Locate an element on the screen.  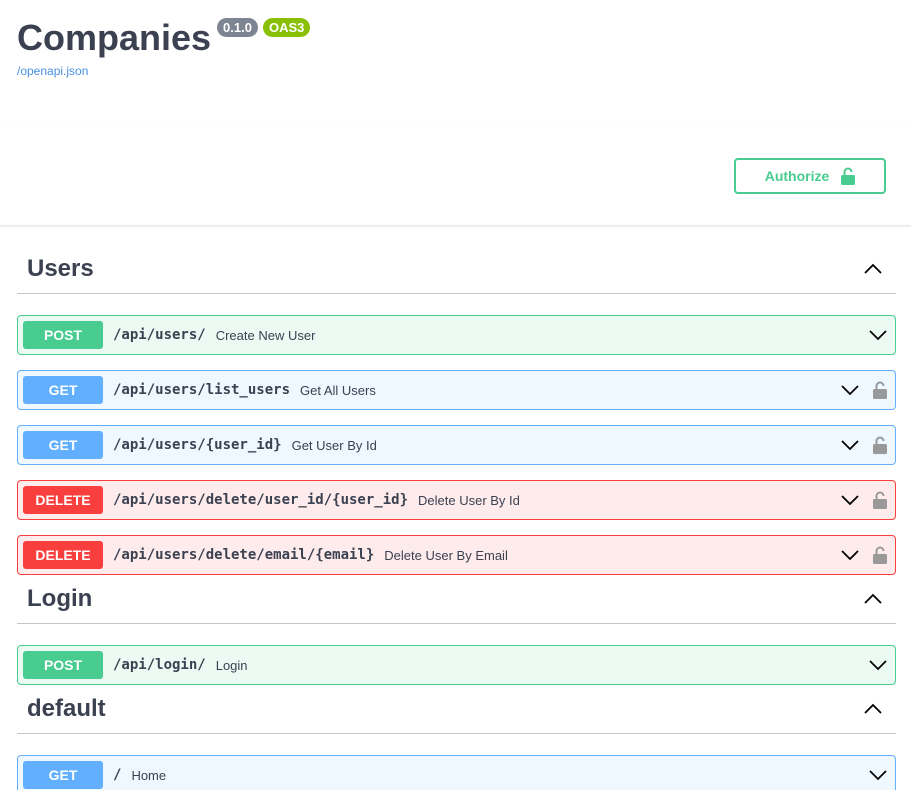
badges: 0.1.0 OAS3 is located at coordinates (266, 27).